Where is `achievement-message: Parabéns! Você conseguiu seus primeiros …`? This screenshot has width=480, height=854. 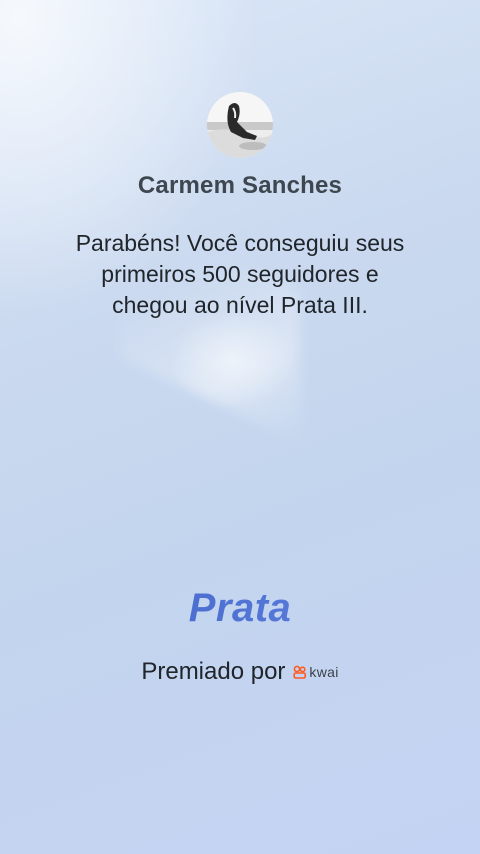 achievement-message: Parabéns! Você conseguiu seus primeiros … is located at coordinates (240, 274).